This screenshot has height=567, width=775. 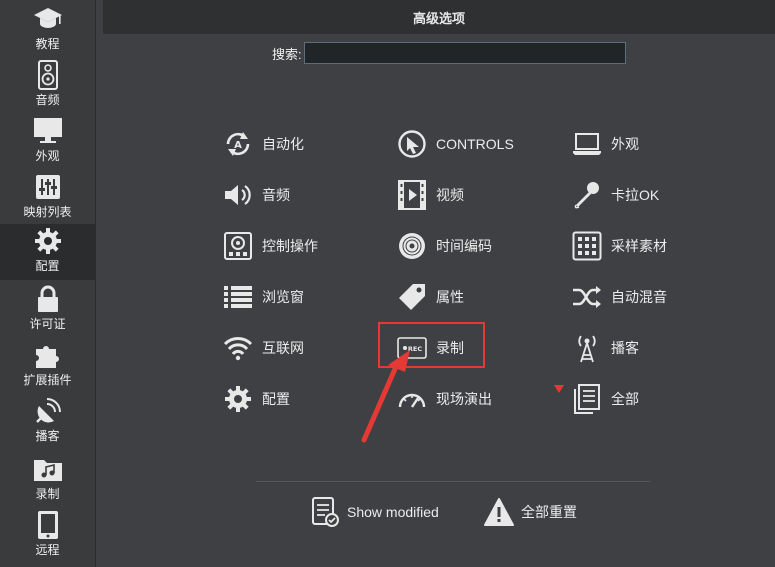 What do you see at coordinates (48, 131) in the screenshot?
I see `monitor-icon` at bounding box center [48, 131].